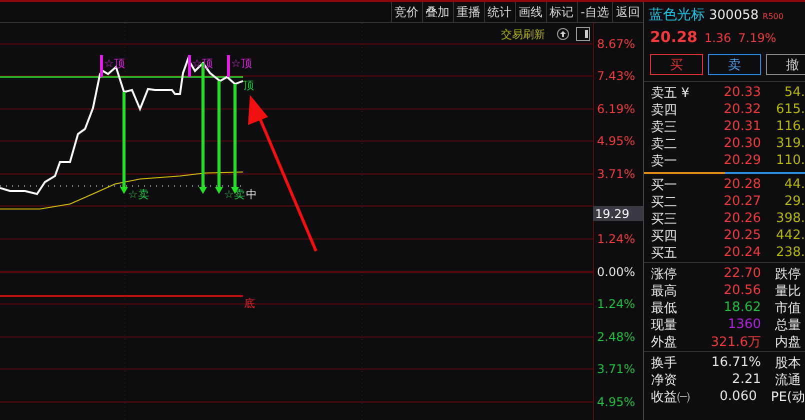 The width and height of the screenshot is (805, 420). I want to click on stat-label: 量比, so click(787, 291).